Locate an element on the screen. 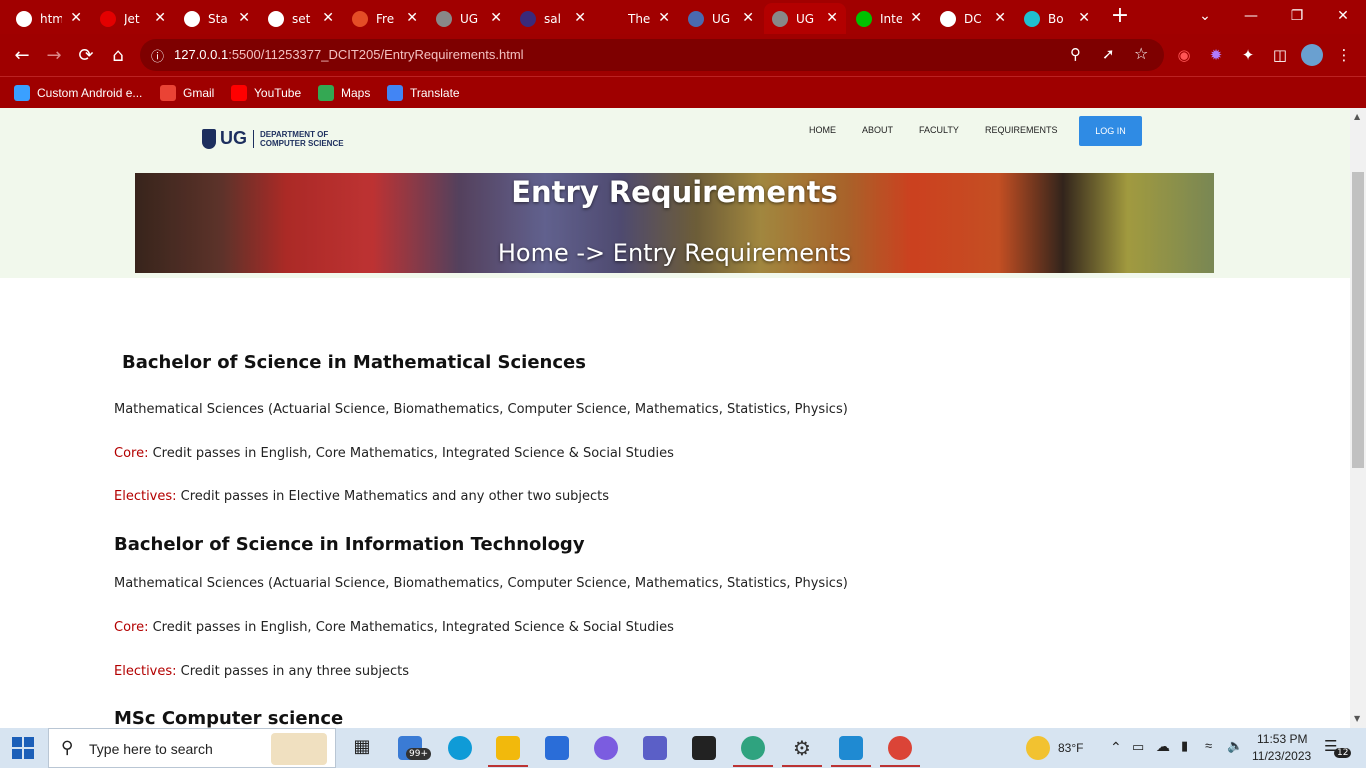 The image size is (1366, 768). bookmark-youtube: YouTube is located at coordinates (266, 93).